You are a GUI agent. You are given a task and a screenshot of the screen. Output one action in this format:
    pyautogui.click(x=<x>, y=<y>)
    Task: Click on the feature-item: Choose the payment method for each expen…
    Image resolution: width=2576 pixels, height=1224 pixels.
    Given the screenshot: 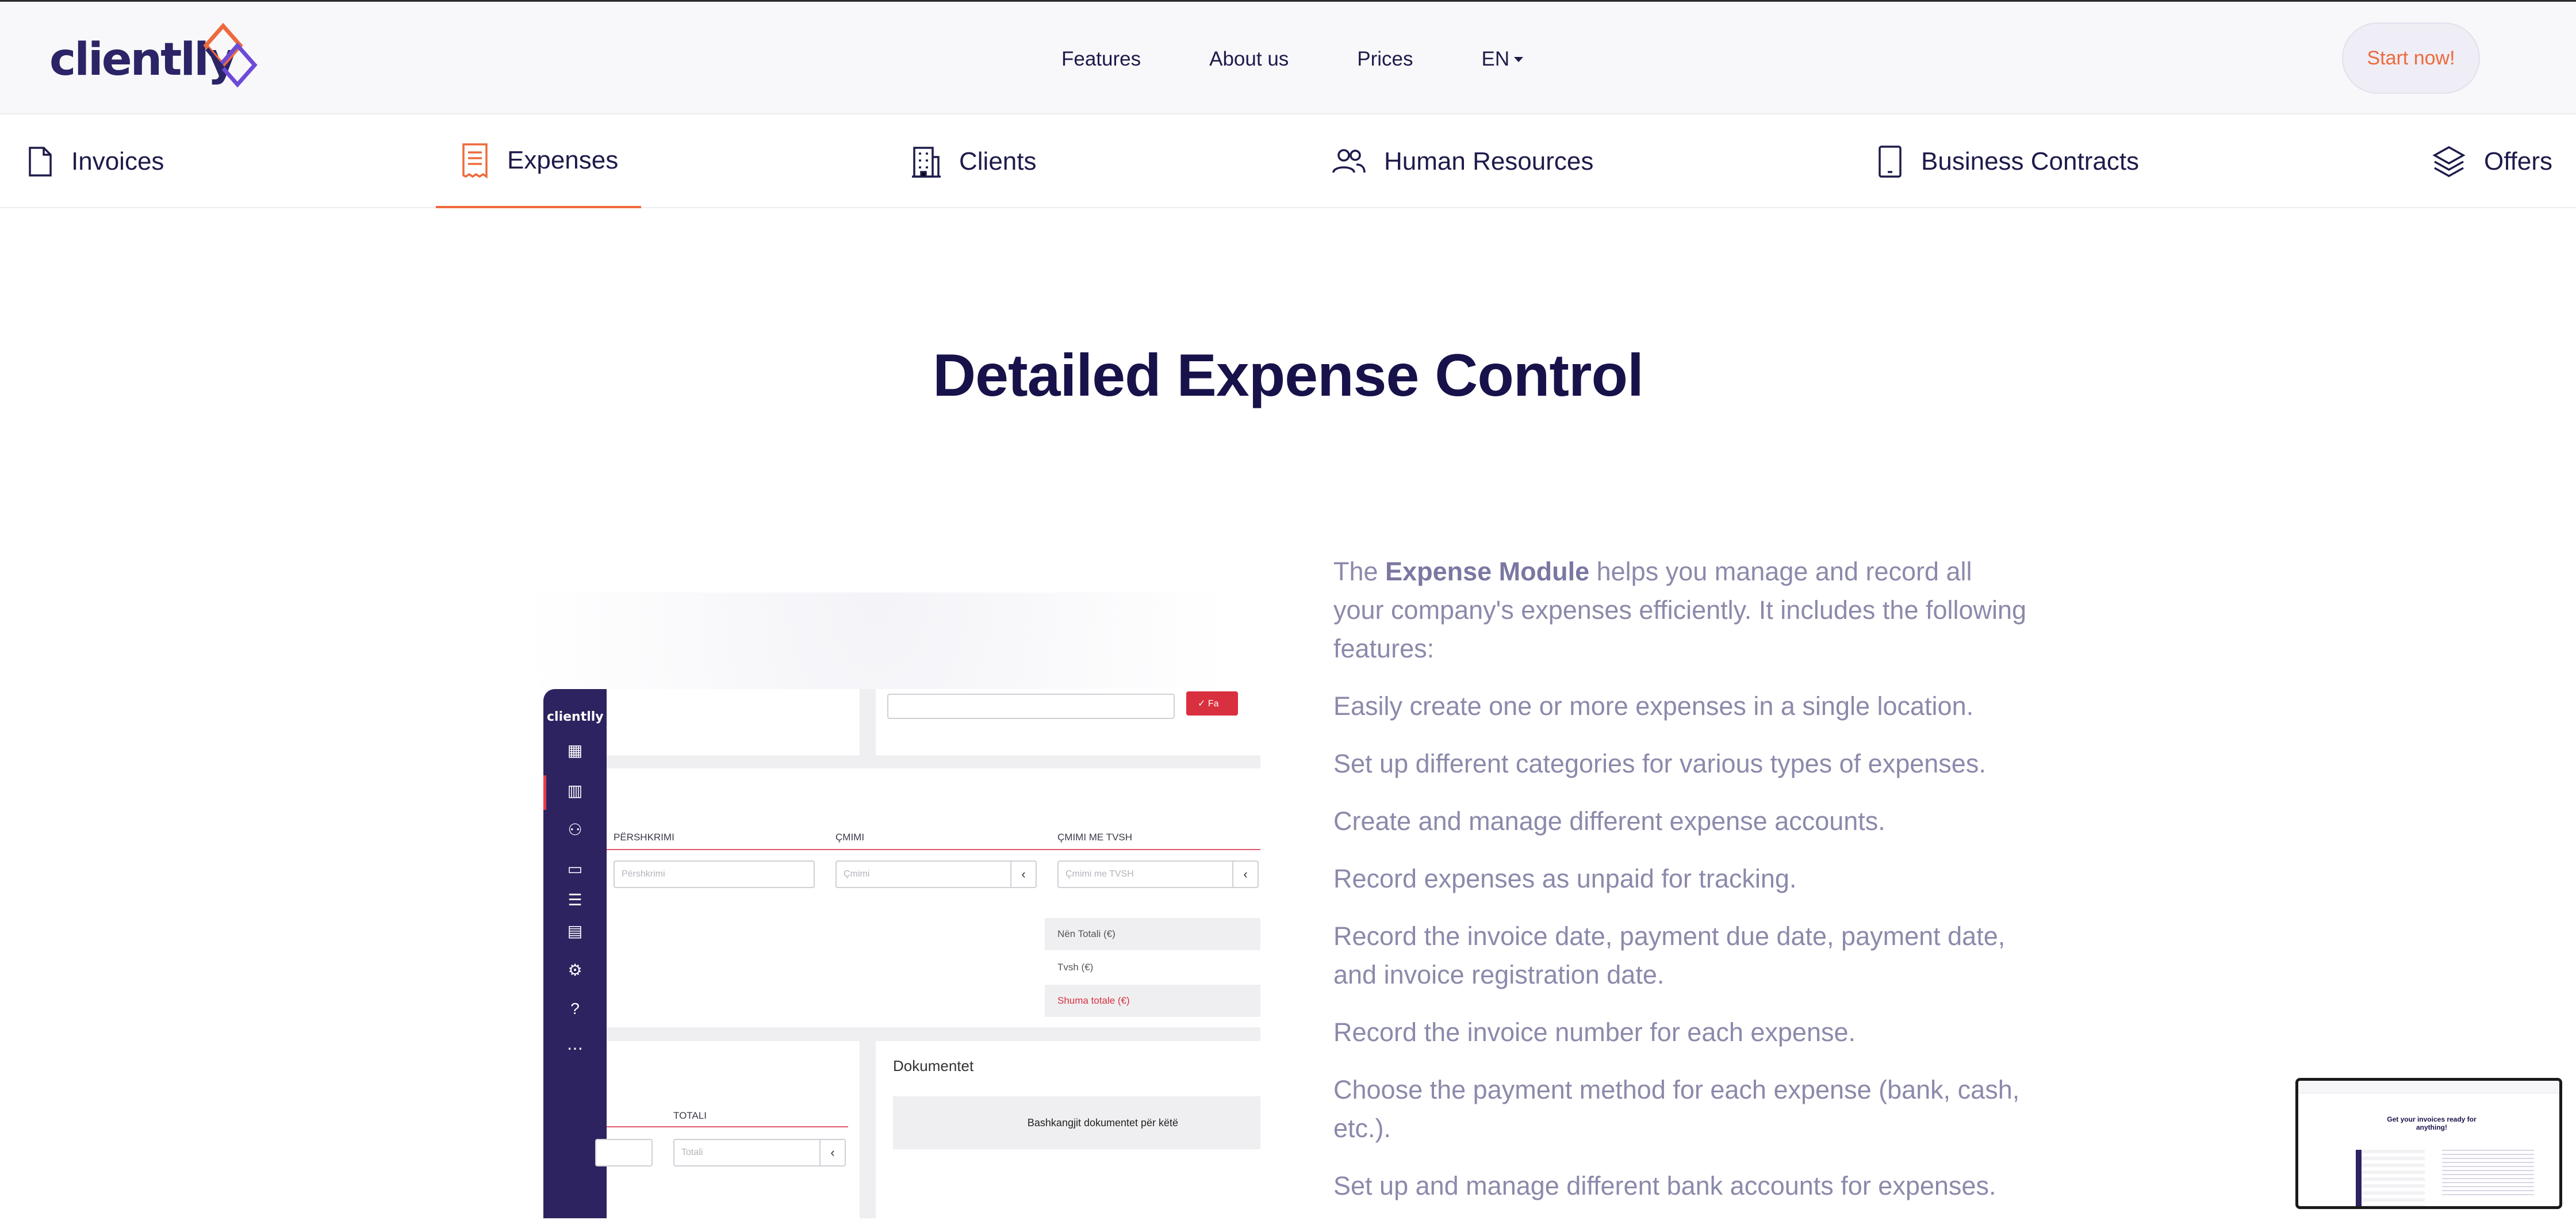 What is the action you would take?
    pyautogui.click(x=1676, y=1109)
    